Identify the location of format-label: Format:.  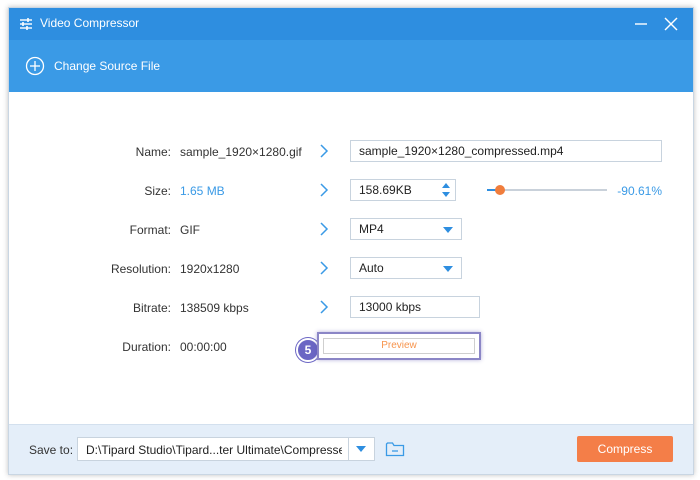
(150, 230).